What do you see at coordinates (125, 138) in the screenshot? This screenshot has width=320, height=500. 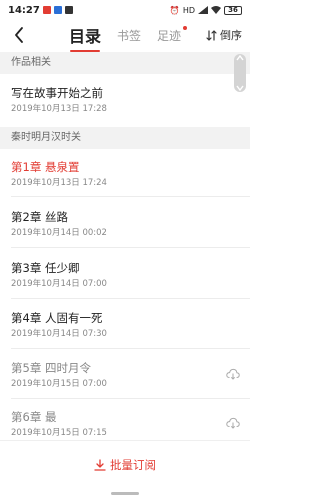 I see `section-header: 秦时明月汉时关` at bounding box center [125, 138].